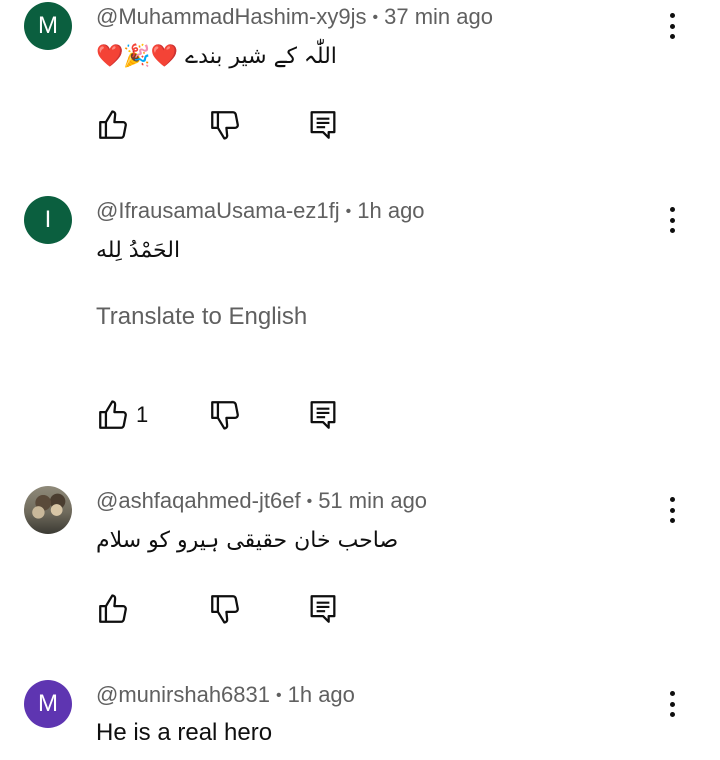 The height and width of the screenshot is (760, 720). I want to click on comment-author-handle: @ashfaqahmed-jt6ef, so click(198, 500).